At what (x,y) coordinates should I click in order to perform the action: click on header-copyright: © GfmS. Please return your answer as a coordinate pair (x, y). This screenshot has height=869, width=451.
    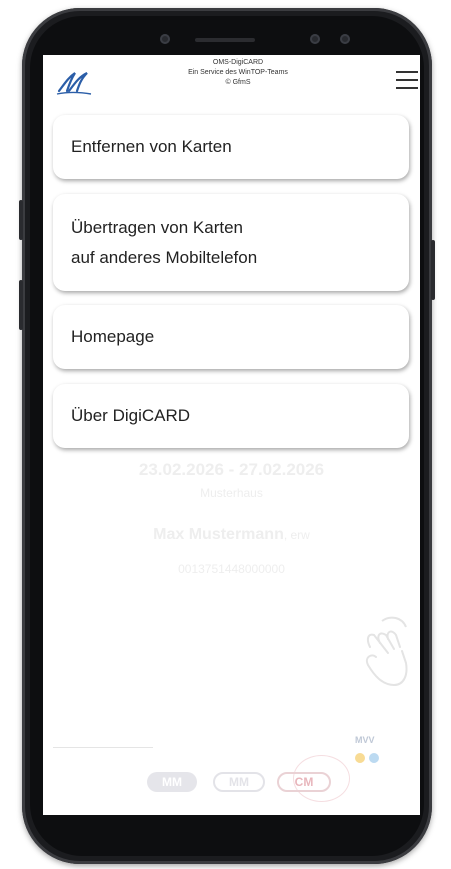
    Looking at the image, I should click on (238, 82).